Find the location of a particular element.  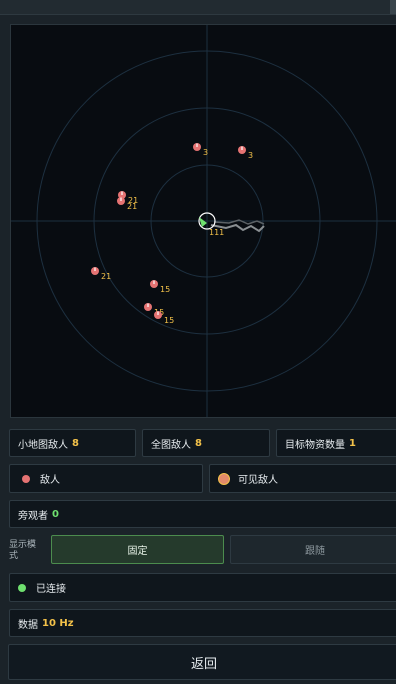

visible-enemy-icon is located at coordinates (224, 478).